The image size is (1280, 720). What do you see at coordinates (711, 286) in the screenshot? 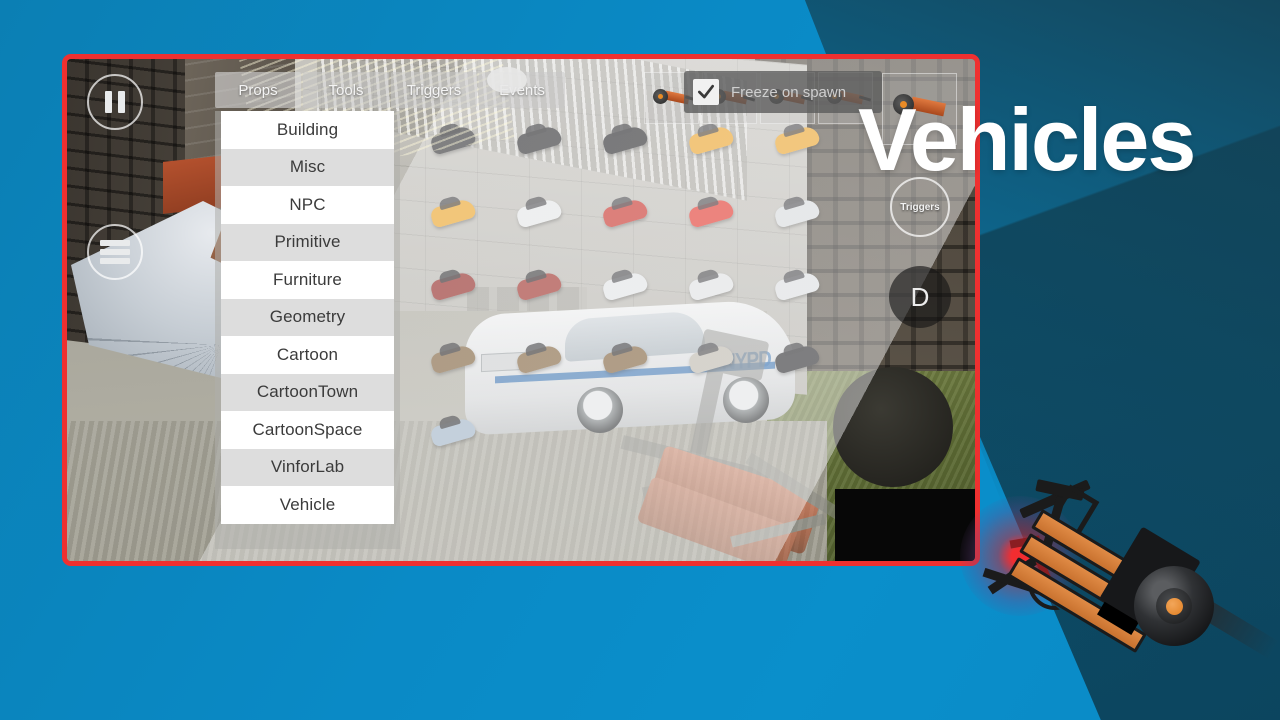
I see `vehicle-icon-police` at bounding box center [711, 286].